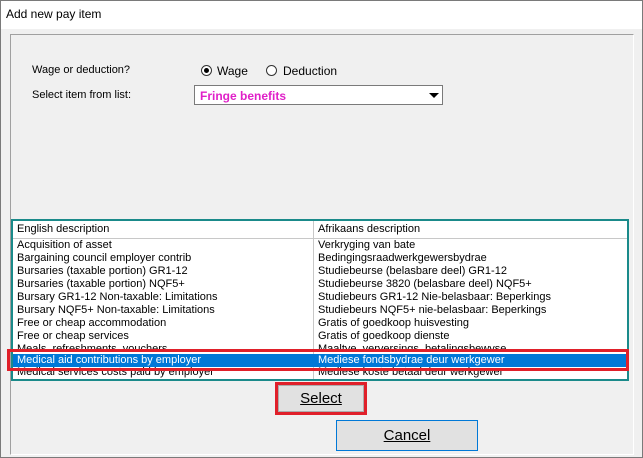  I want to click on row-english: Bursary NQF5+ Non-taxable: Limitations, so click(116, 310).